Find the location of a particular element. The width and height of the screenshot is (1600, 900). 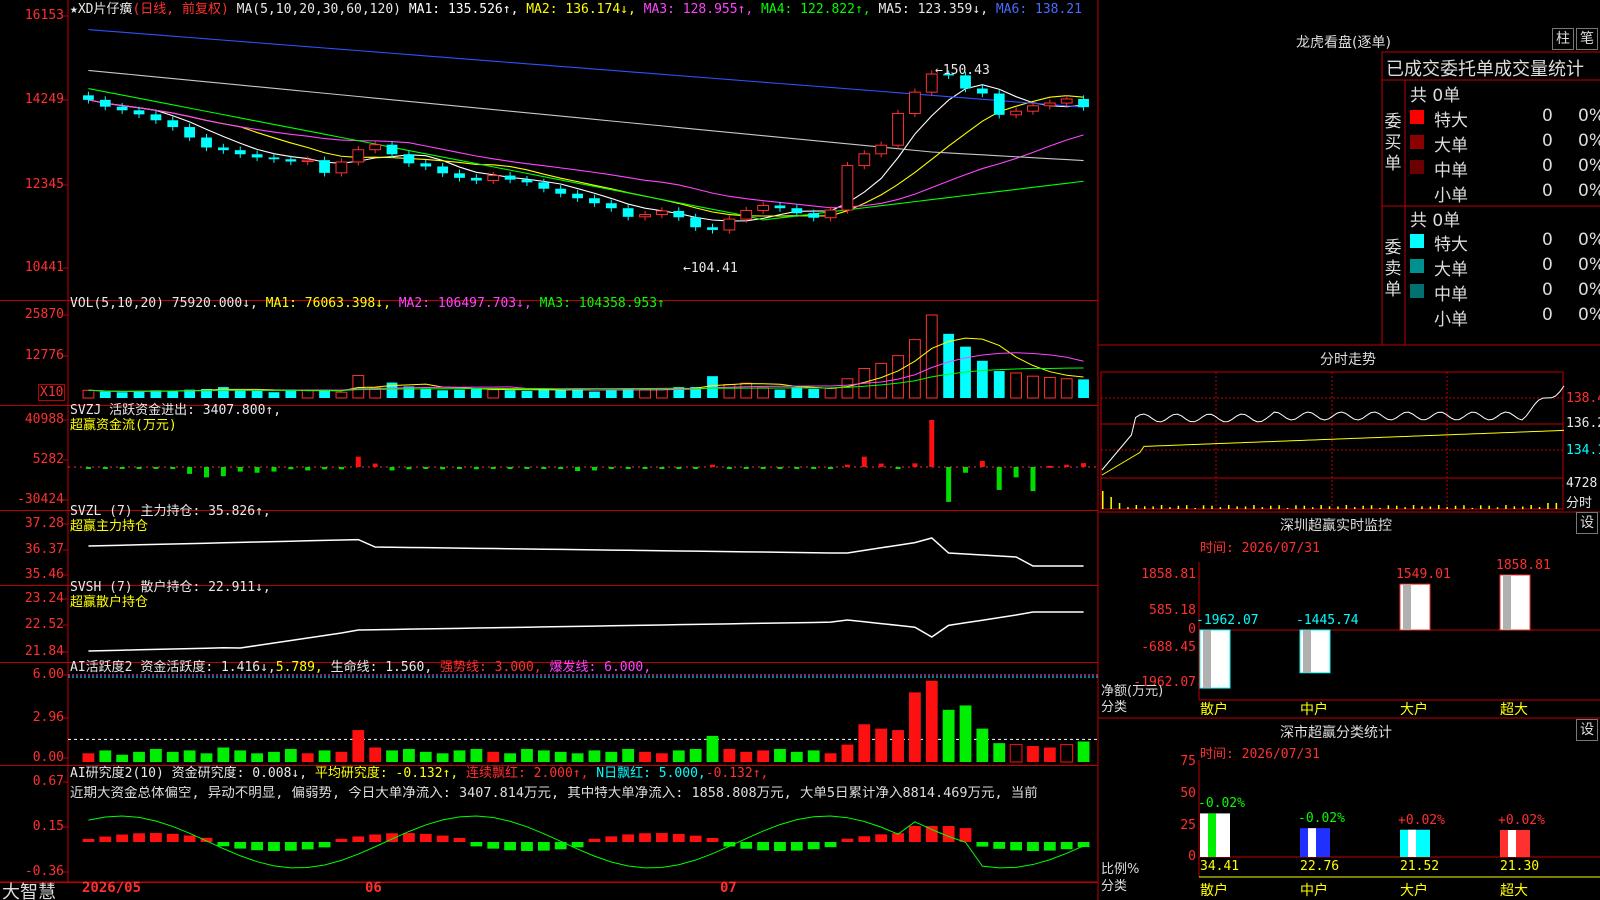

szfl-tick-2: 25 is located at coordinates (1188, 825).